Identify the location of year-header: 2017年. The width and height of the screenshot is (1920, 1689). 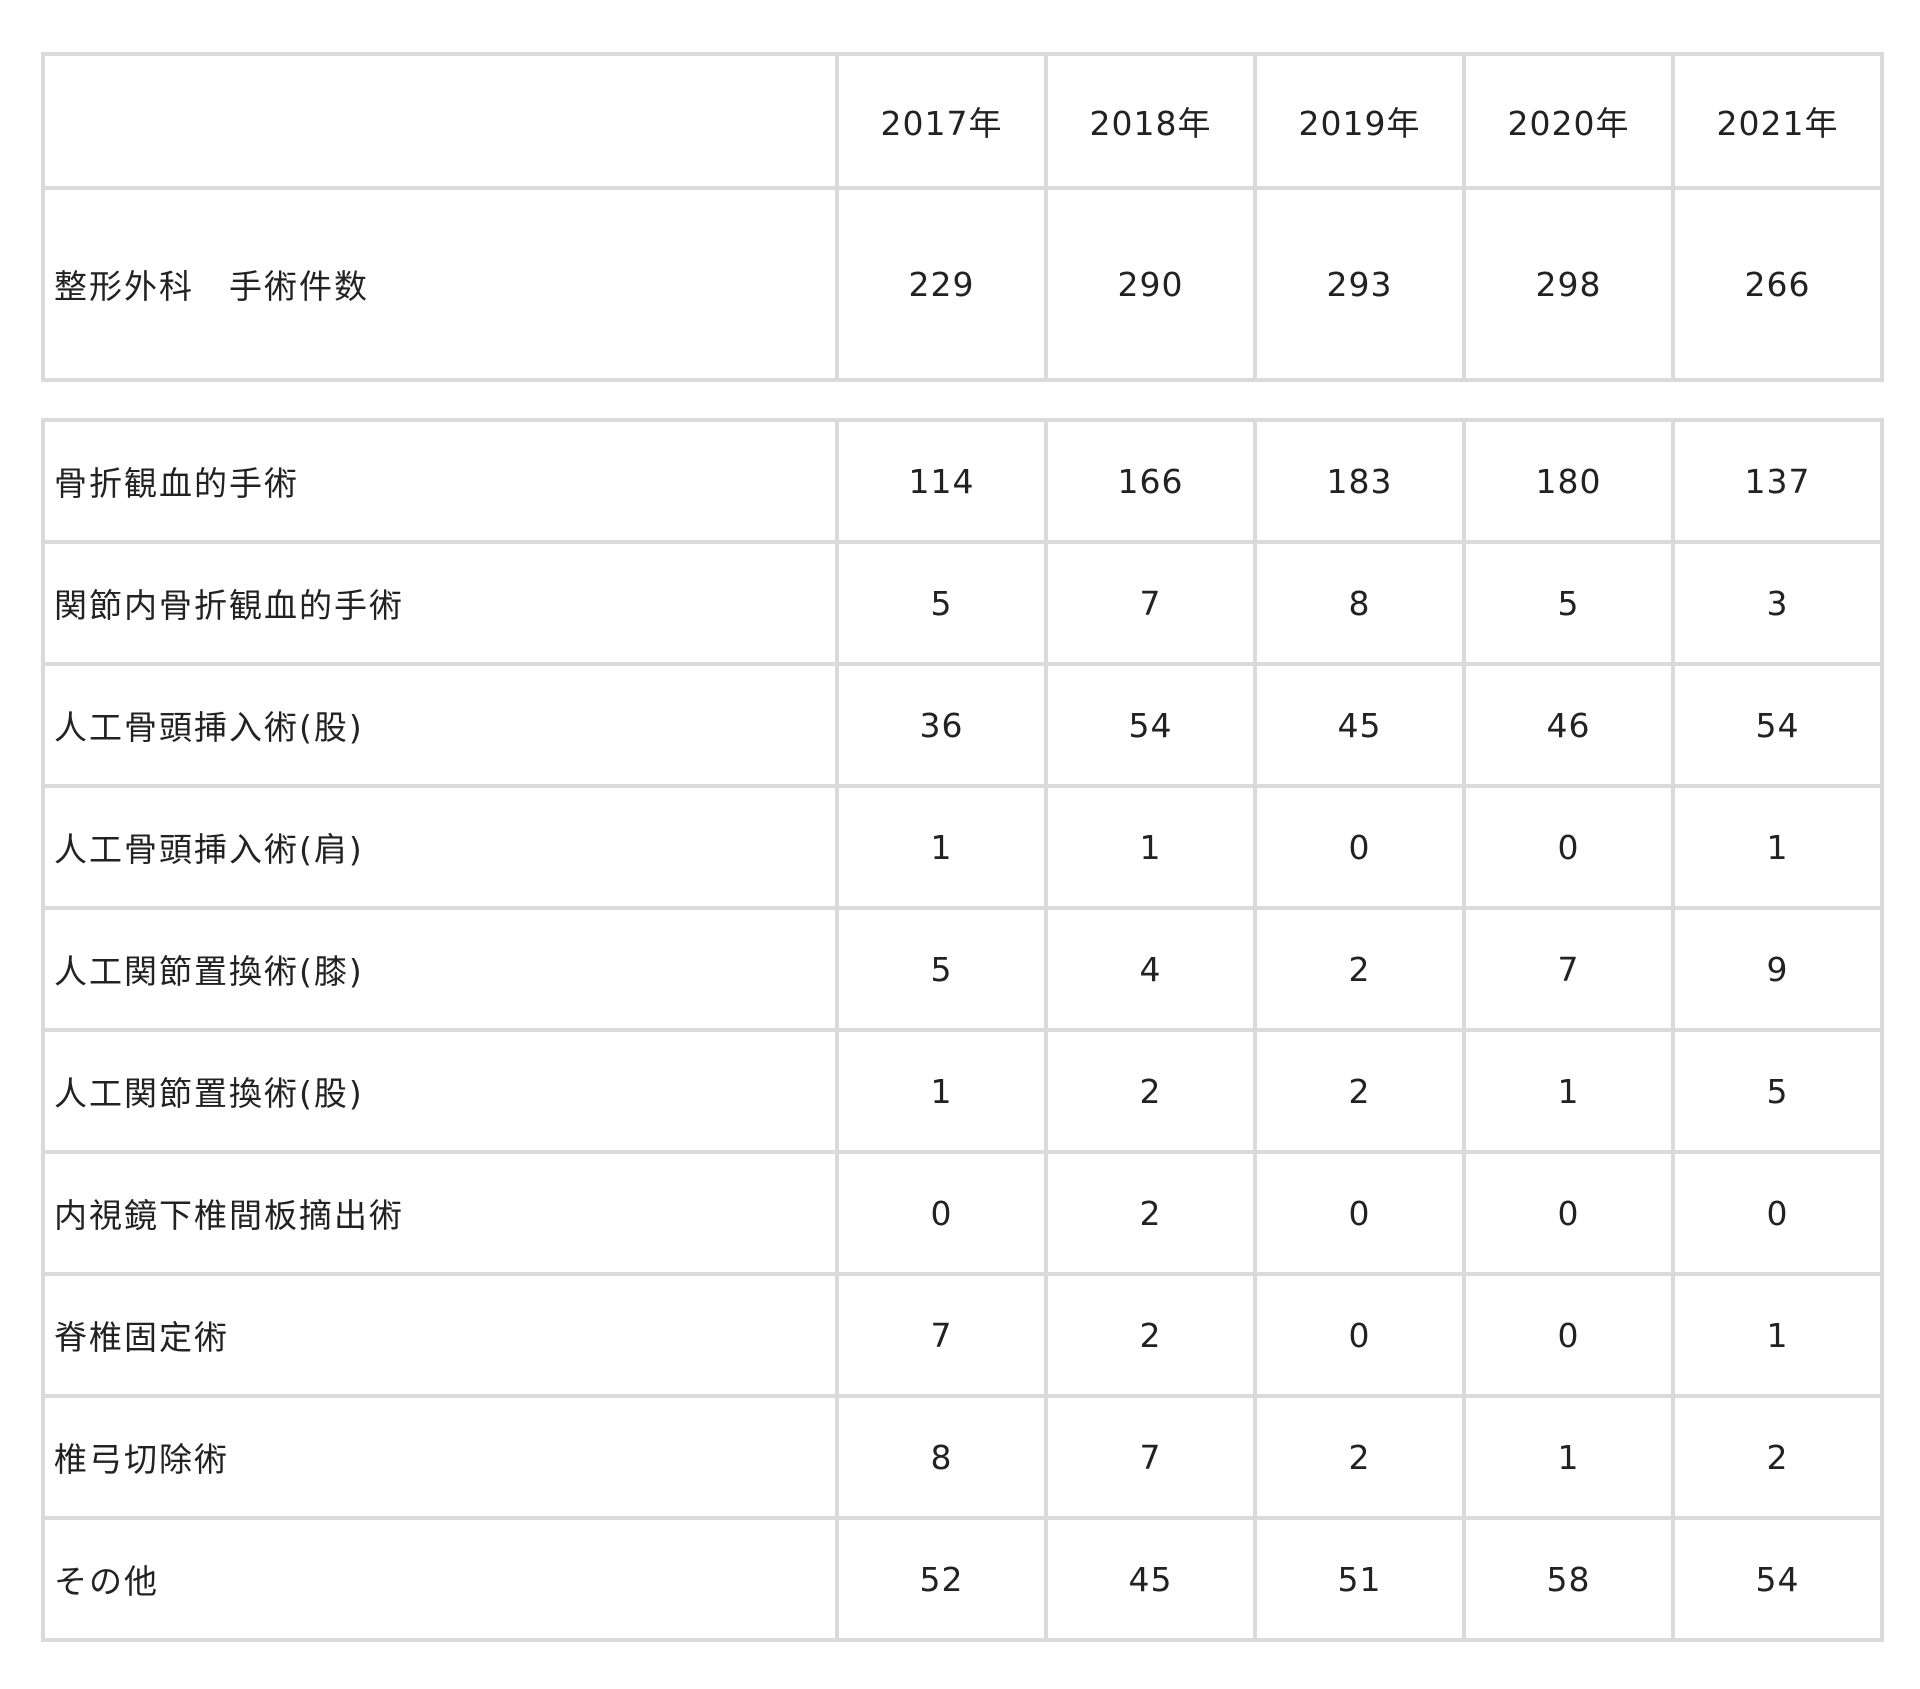
(941, 121).